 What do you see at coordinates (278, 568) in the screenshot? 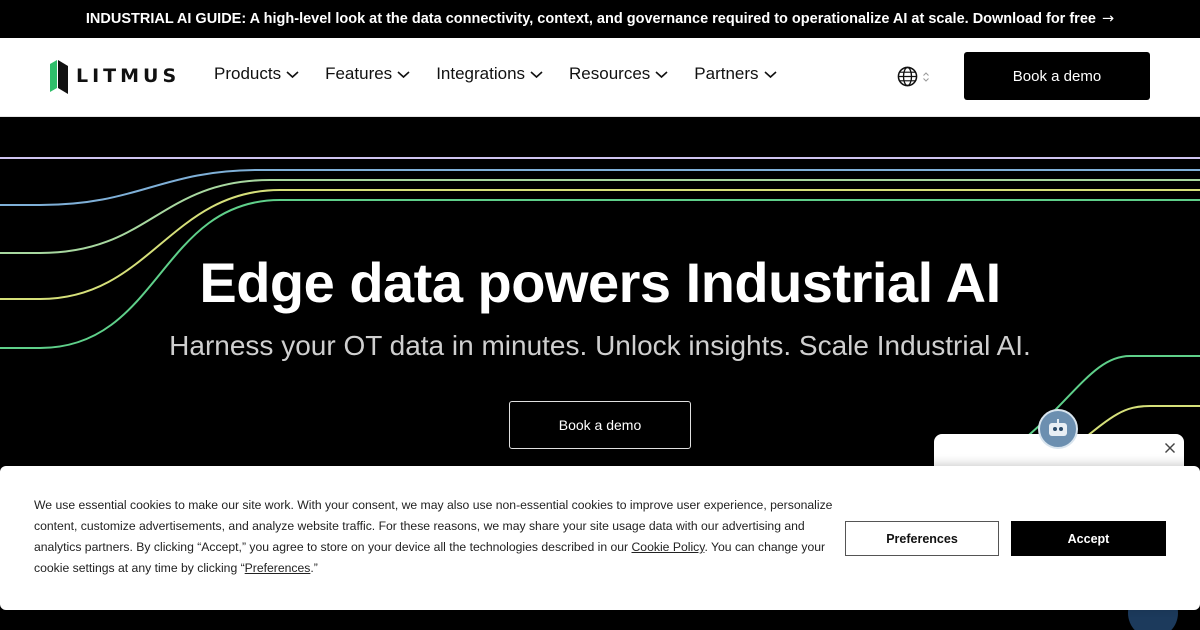
I see `preferences-link: Preferences` at bounding box center [278, 568].